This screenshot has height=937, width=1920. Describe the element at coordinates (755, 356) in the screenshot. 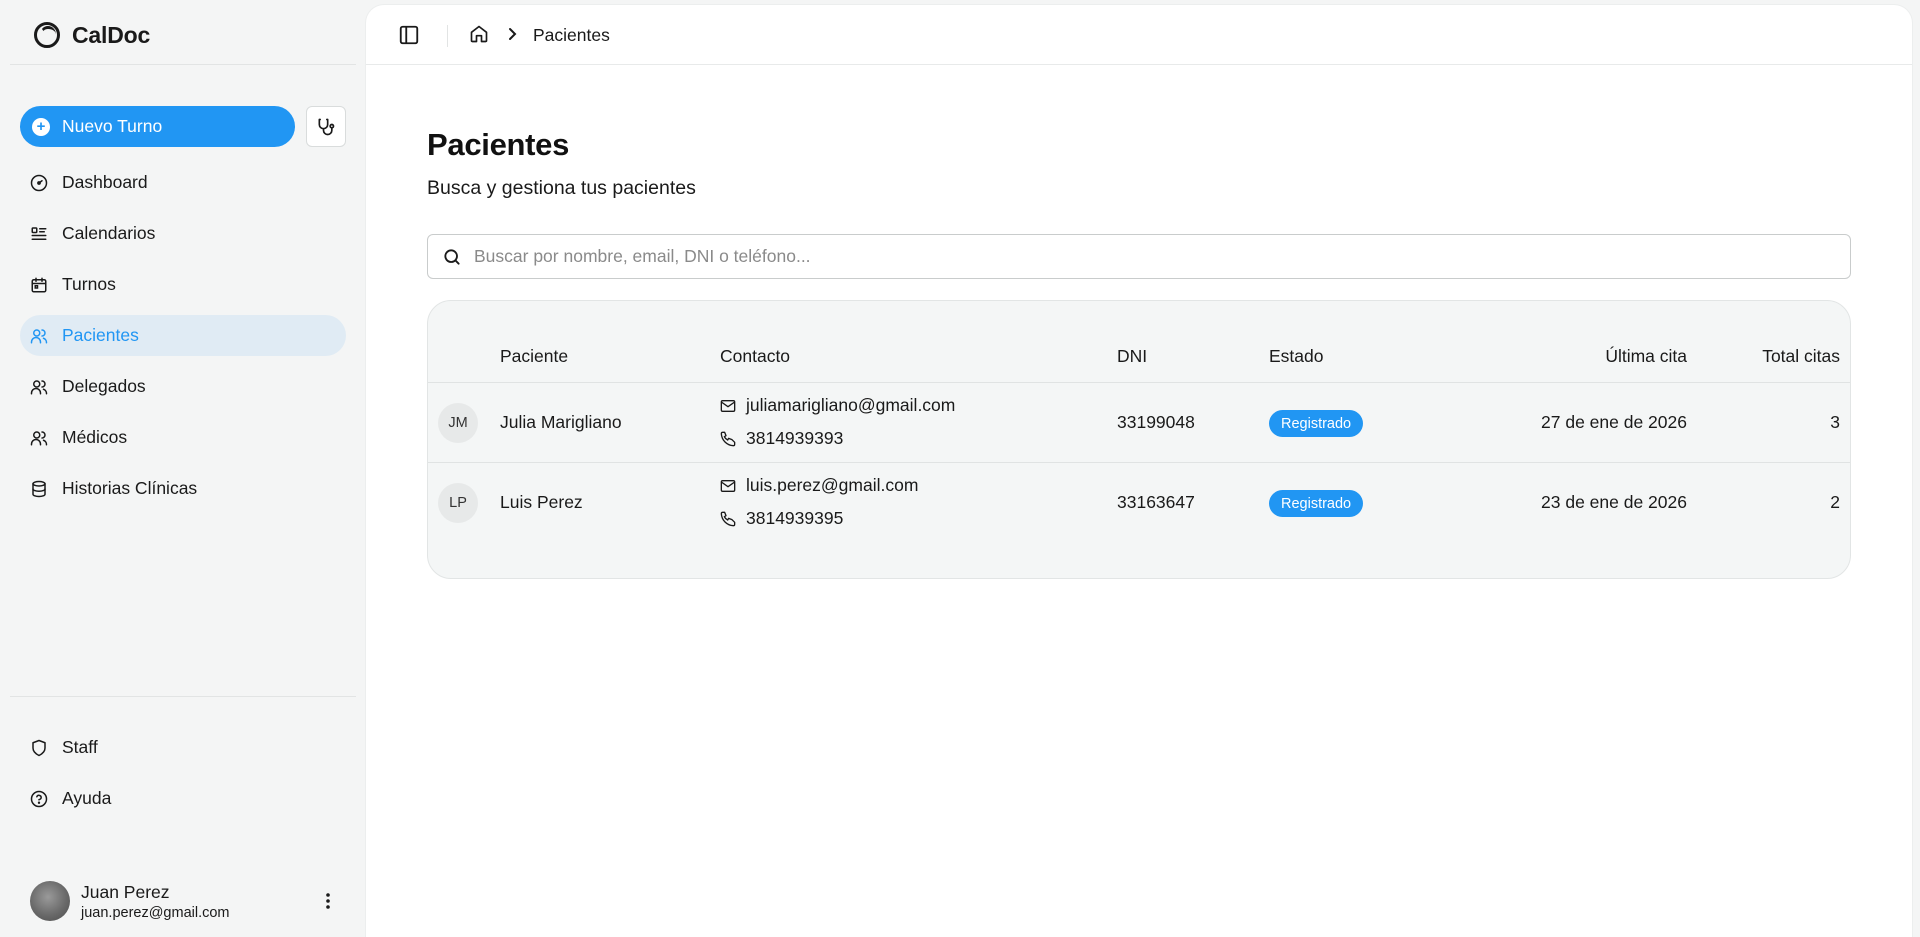

I see `column-header-contacto: Contacto` at that location.